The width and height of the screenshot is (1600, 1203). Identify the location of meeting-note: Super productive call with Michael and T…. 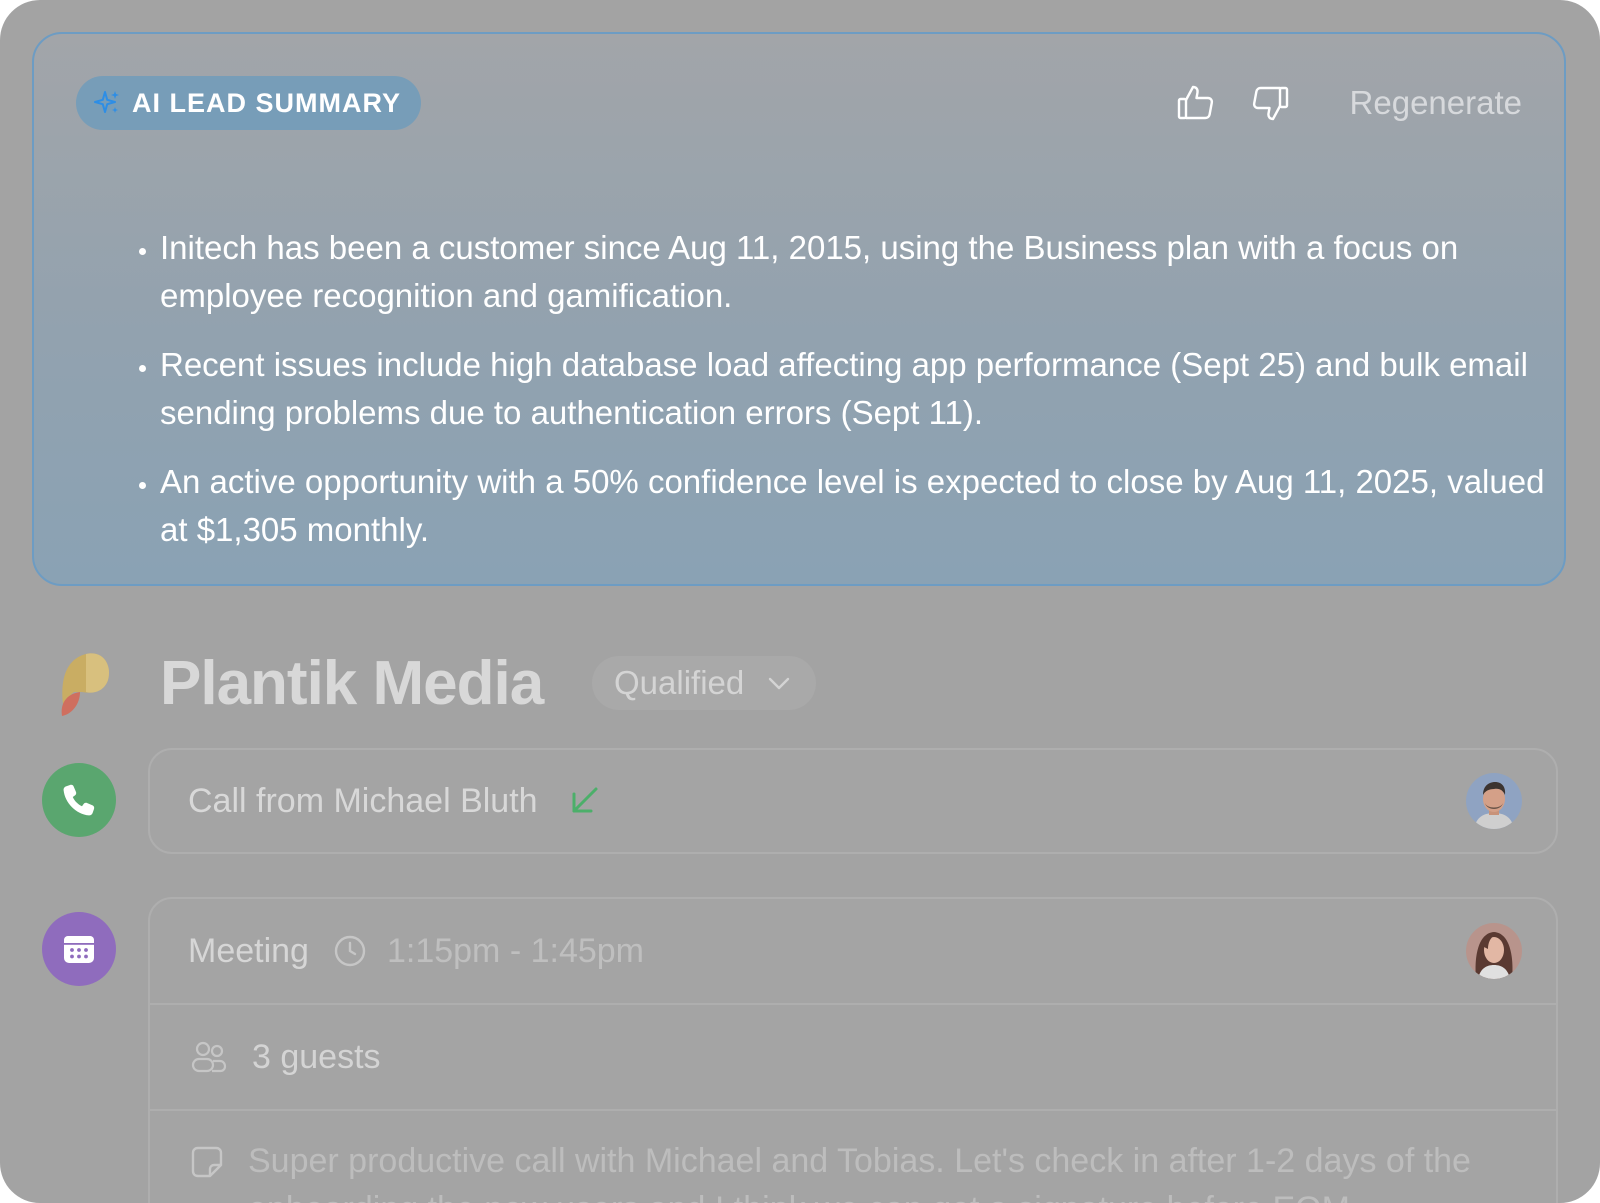
(859, 1172).